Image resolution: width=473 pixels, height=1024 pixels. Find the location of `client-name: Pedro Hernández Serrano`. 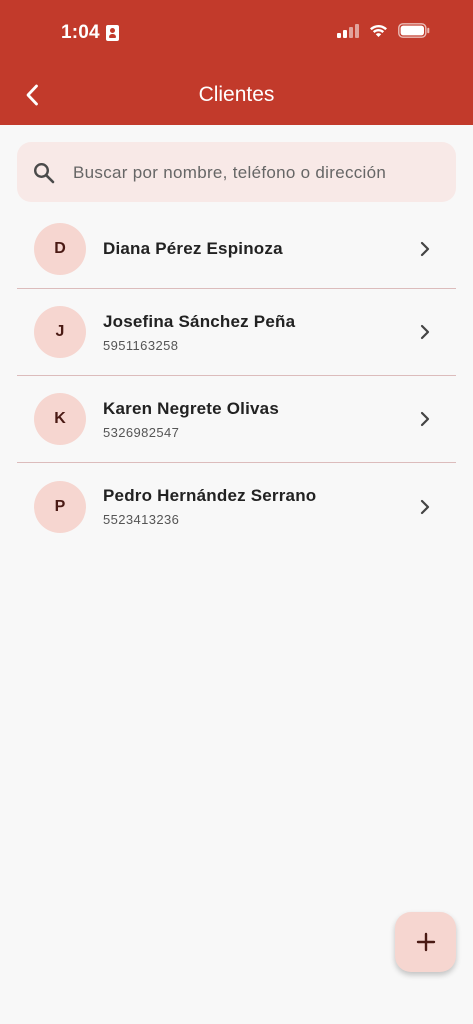

client-name: Pedro Hernández Serrano is located at coordinates (210, 495).